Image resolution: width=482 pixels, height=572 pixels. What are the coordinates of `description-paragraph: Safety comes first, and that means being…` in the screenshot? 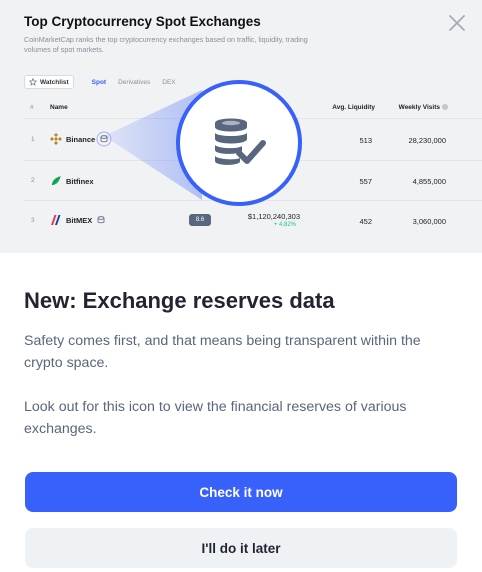 It's located at (222, 352).